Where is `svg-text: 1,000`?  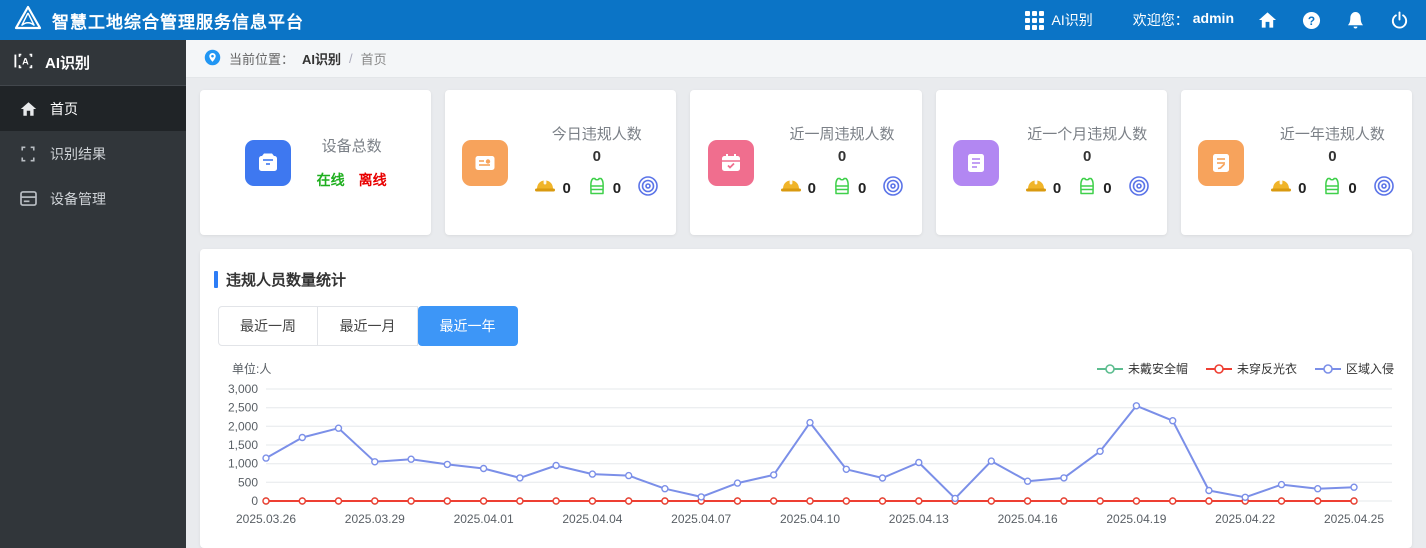
svg-text: 1,000 is located at coordinates (243, 464).